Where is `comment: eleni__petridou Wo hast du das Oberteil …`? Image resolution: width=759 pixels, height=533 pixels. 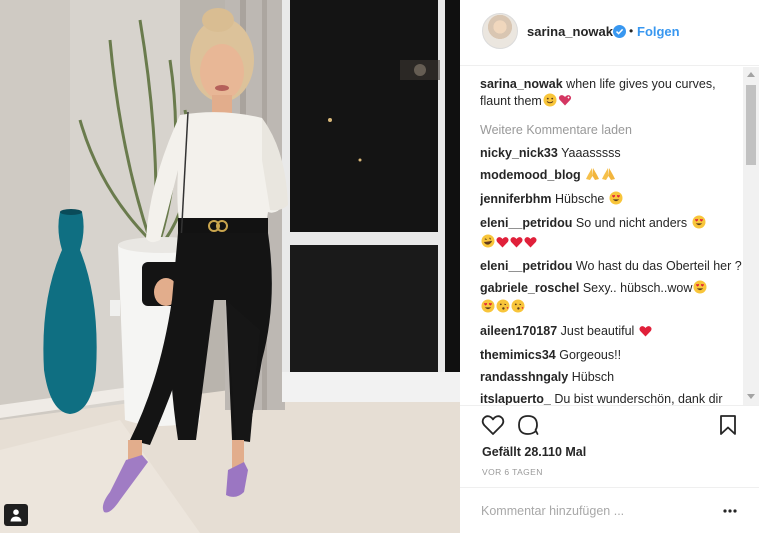
comment: eleni__petridou Wo hast du das Oberteil … is located at coordinates (611, 266).